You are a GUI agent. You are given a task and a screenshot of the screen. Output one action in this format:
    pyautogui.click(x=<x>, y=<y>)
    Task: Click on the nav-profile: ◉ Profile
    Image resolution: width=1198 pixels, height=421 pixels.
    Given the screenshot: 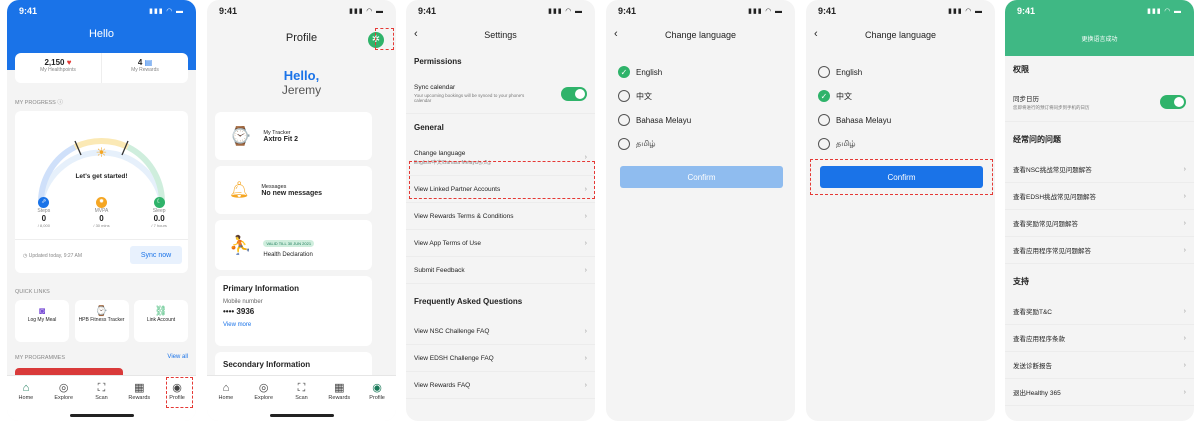 What is the action you would take?
    pyautogui.click(x=377, y=401)
    